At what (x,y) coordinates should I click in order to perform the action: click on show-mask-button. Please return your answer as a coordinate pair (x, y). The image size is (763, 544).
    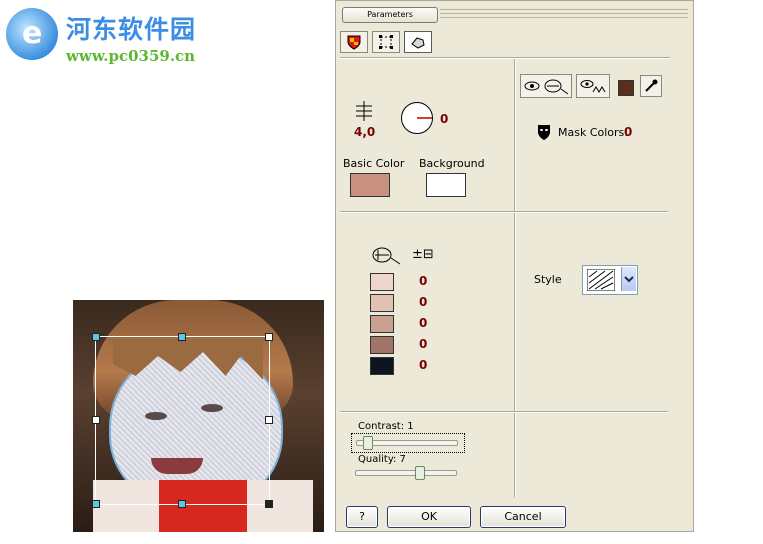
    Looking at the image, I should click on (546, 86).